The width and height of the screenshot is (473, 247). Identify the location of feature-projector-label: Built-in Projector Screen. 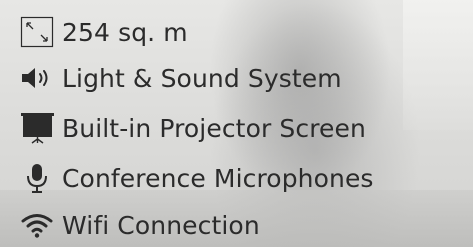
(214, 128).